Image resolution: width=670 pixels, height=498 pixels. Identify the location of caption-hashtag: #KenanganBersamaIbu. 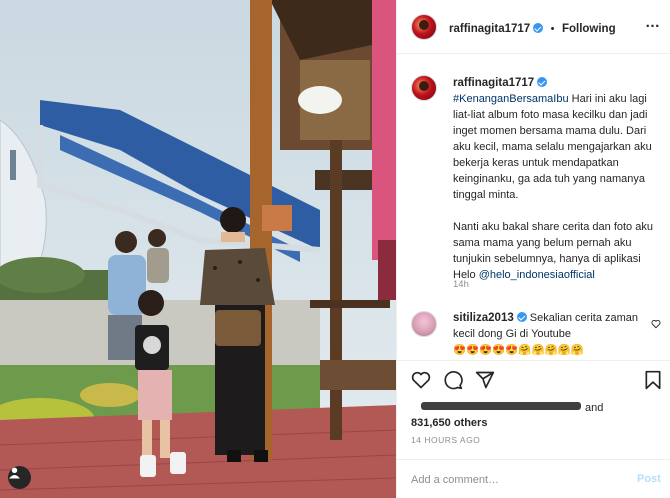
(511, 99).